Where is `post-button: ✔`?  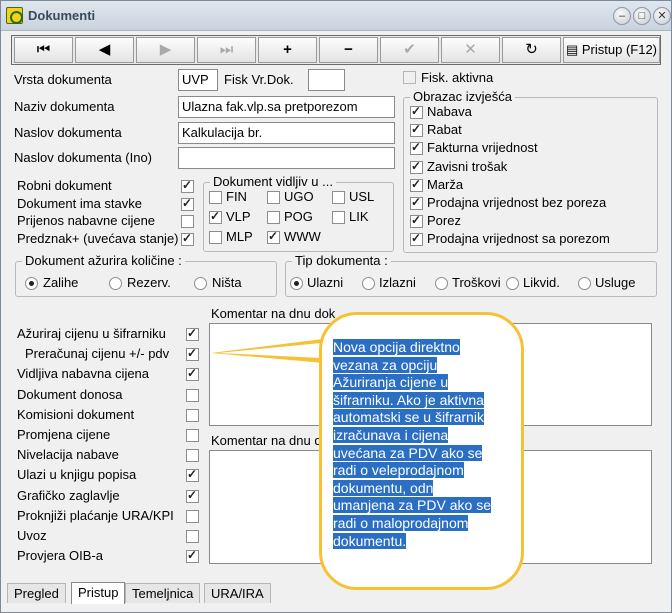
post-button: ✔ is located at coordinates (409, 50).